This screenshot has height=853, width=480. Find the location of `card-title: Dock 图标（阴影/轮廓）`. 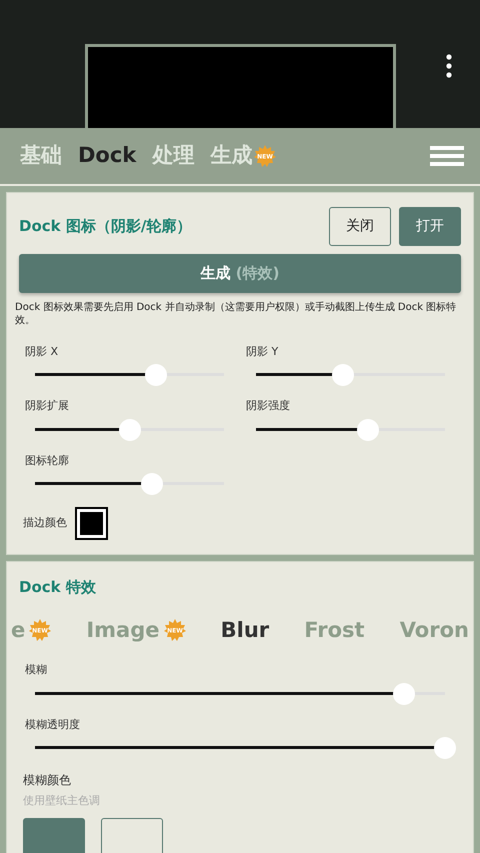

card-title: Dock 图标（阴影/轮廓） is located at coordinates (105, 227).